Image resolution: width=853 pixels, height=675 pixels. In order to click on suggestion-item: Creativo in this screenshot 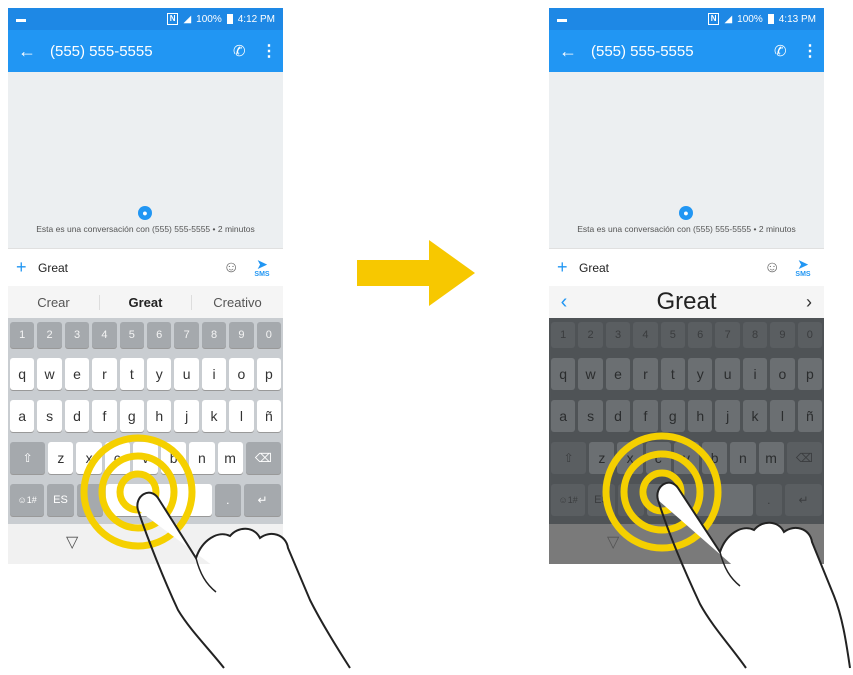, I will do `click(237, 302)`.